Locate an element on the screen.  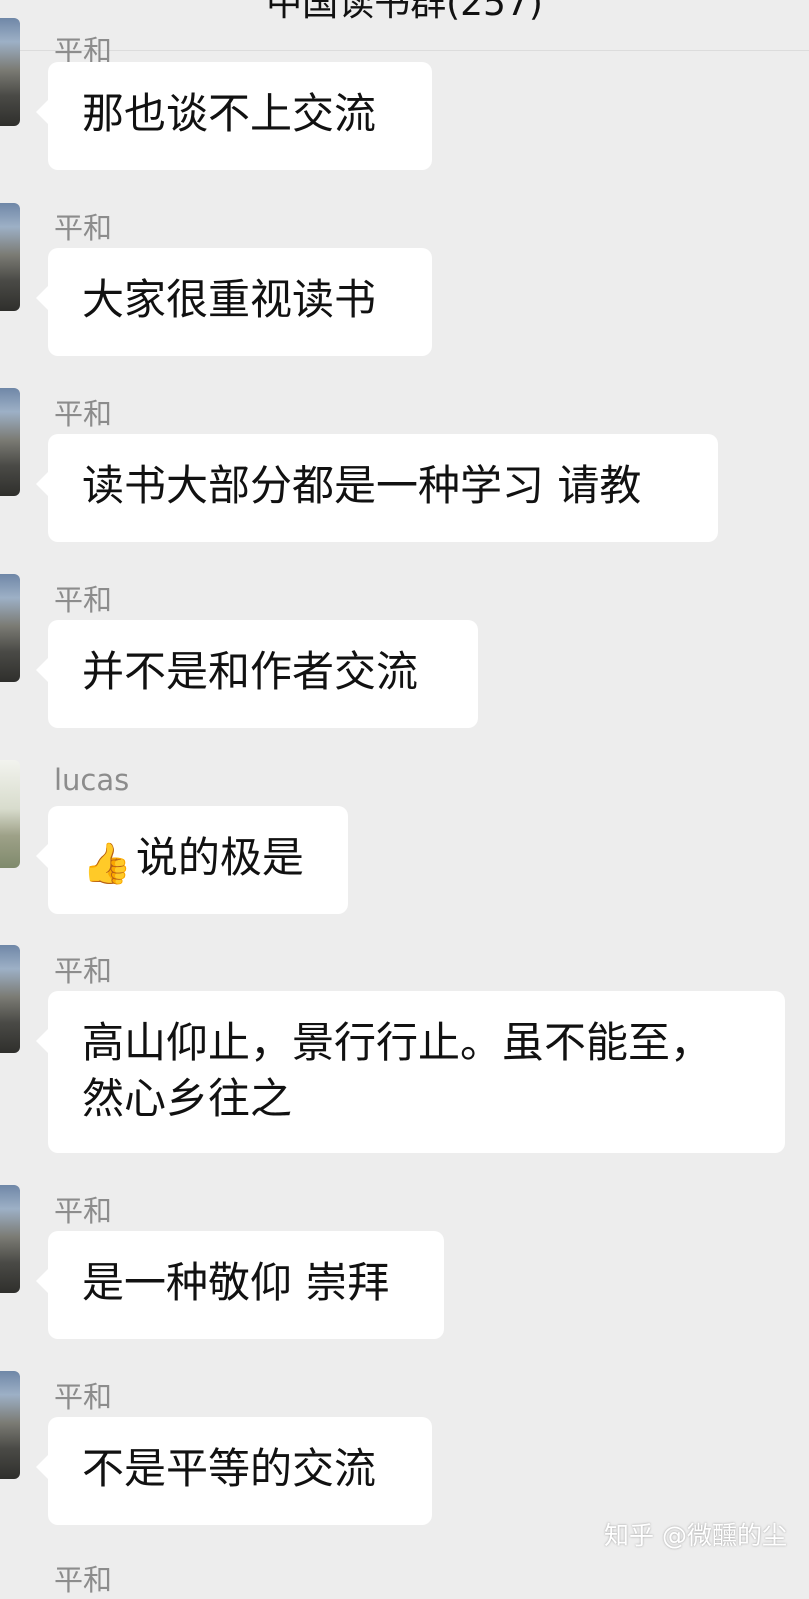
chat-title: 中国读书群(257) is located at coordinates (404, 12).